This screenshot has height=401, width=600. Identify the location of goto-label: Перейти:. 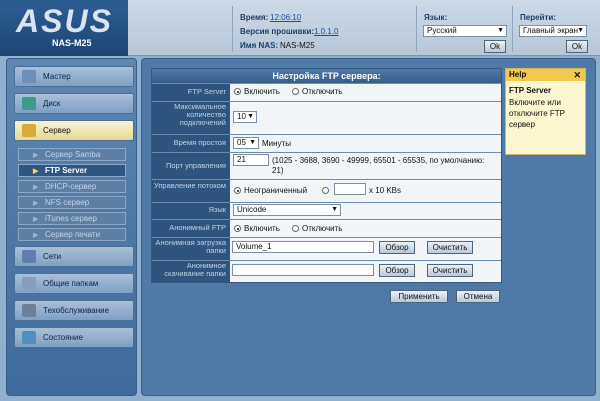
(538, 17).